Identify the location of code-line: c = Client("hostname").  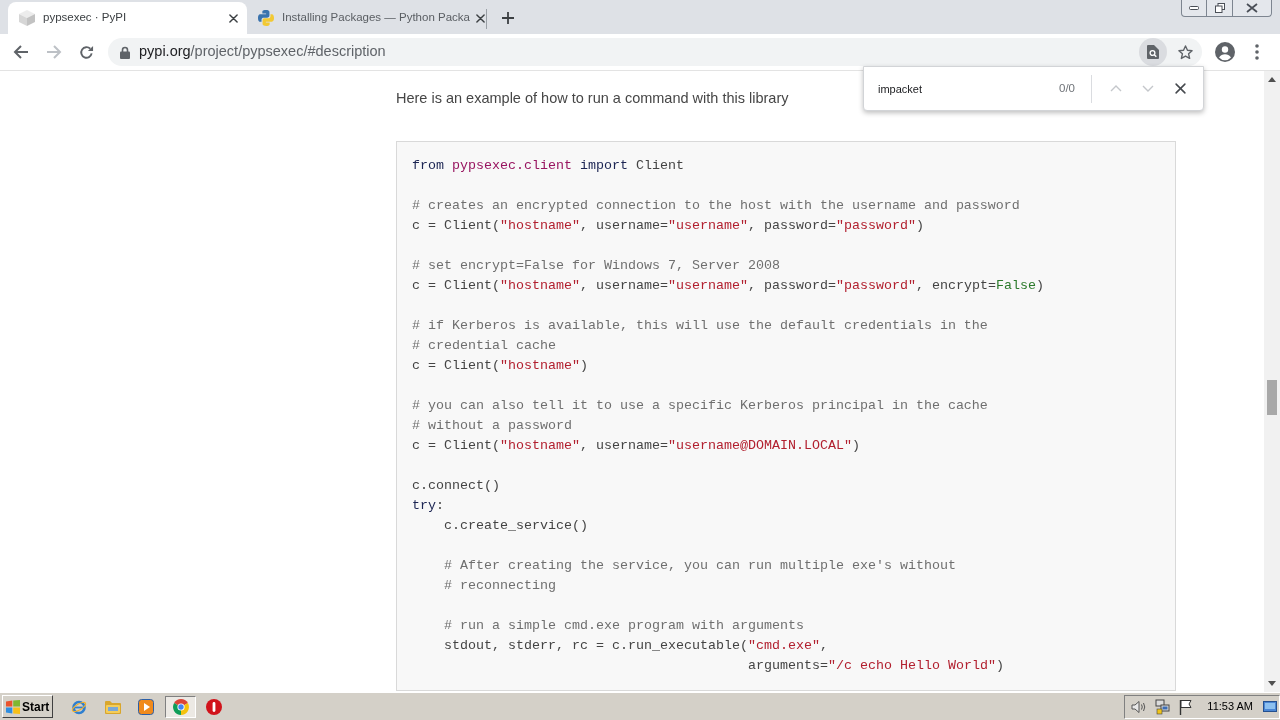
(500, 366).